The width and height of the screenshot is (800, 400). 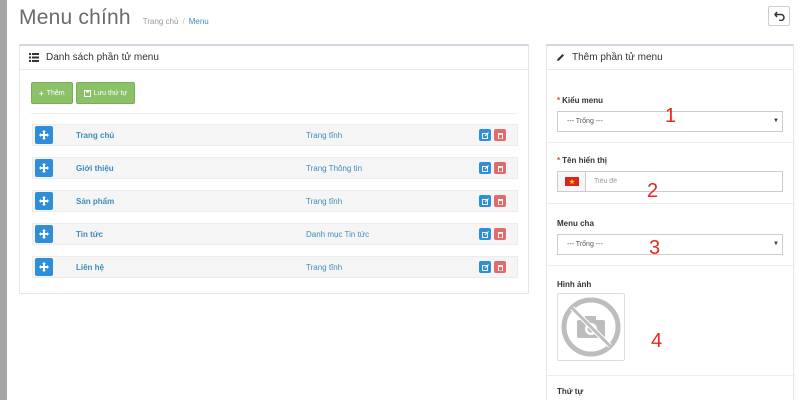 I want to click on vietnam-flag-icon, so click(x=571, y=181).